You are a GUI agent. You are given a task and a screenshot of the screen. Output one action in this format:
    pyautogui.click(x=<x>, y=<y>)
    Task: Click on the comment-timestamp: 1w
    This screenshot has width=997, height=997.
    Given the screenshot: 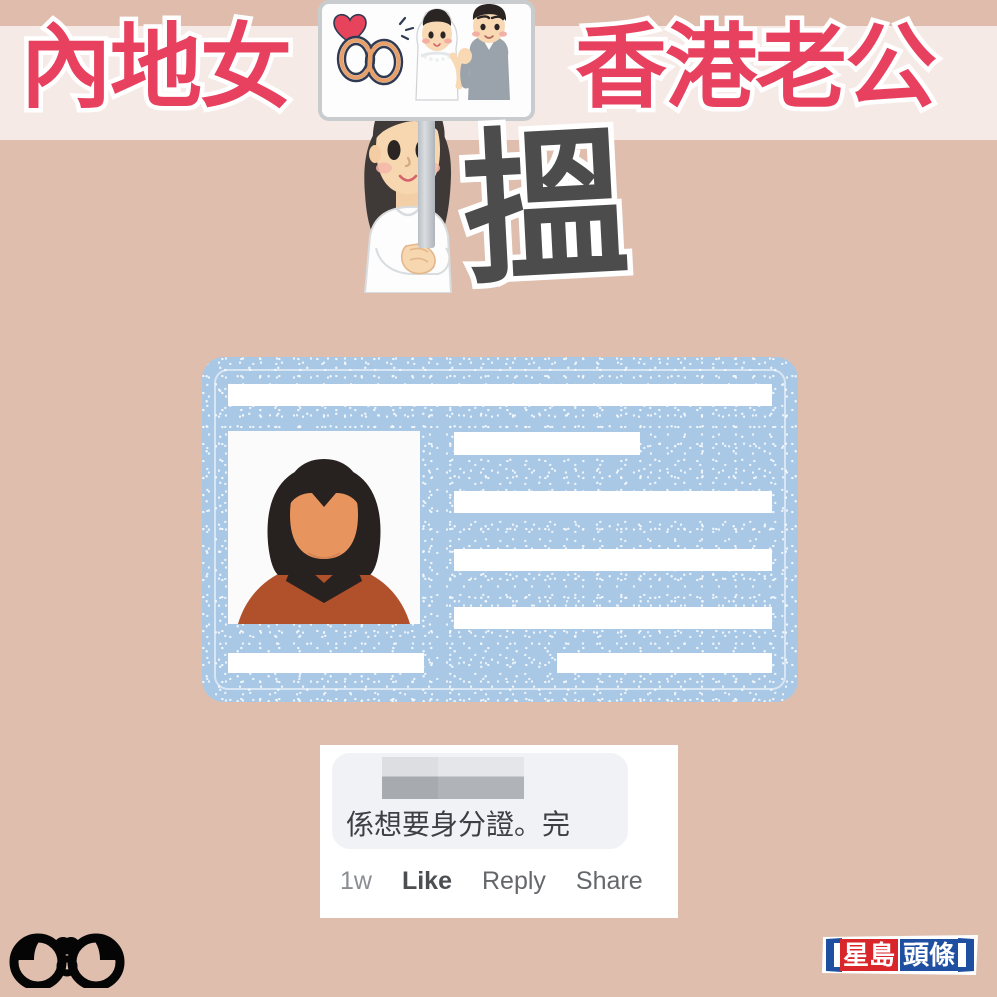 What is the action you would take?
    pyautogui.click(x=356, y=881)
    